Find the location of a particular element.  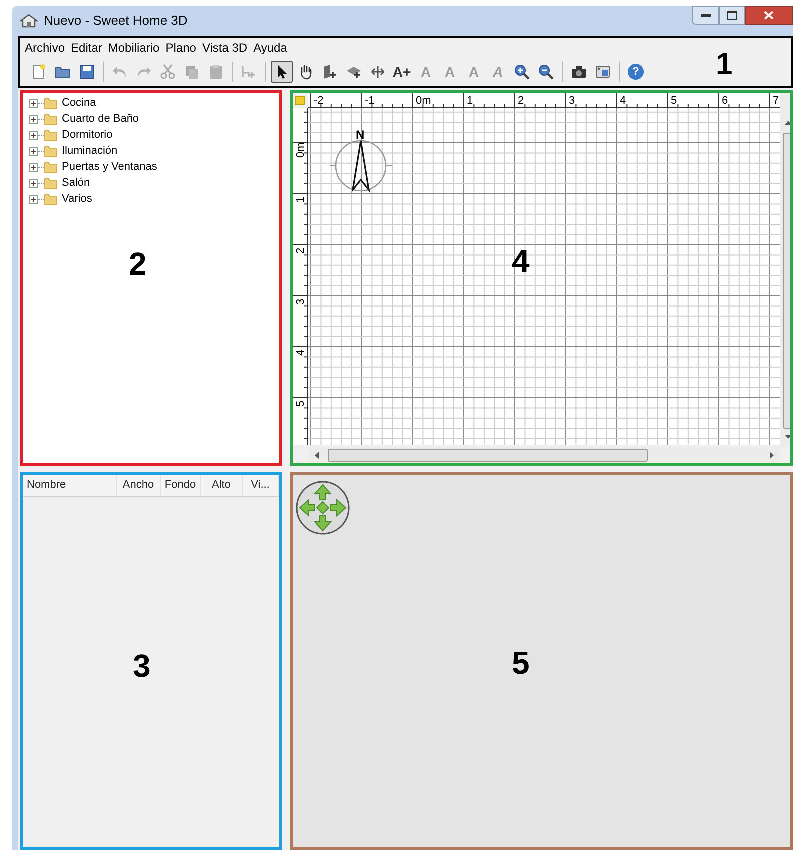

scroll-up-icon is located at coordinates (787, 123).